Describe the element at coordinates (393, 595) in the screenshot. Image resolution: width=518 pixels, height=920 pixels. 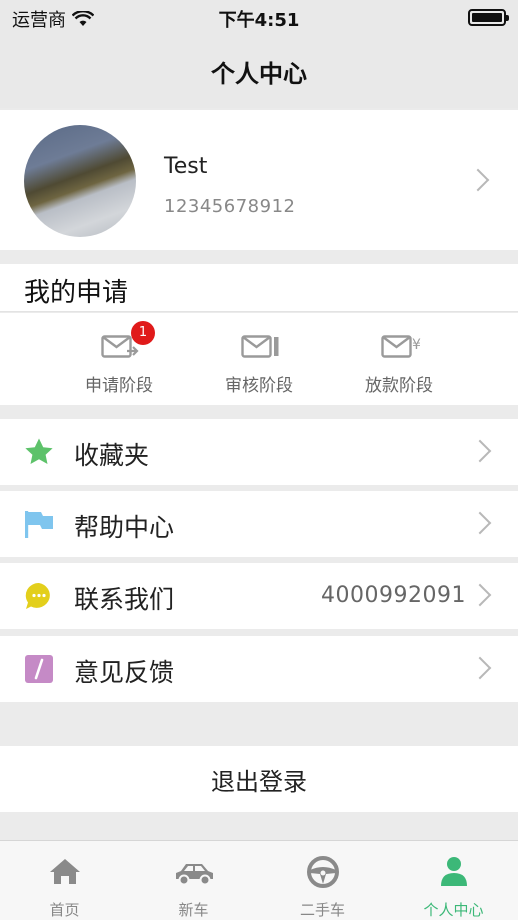
I see `contact-phone-number: 4000992091` at that location.